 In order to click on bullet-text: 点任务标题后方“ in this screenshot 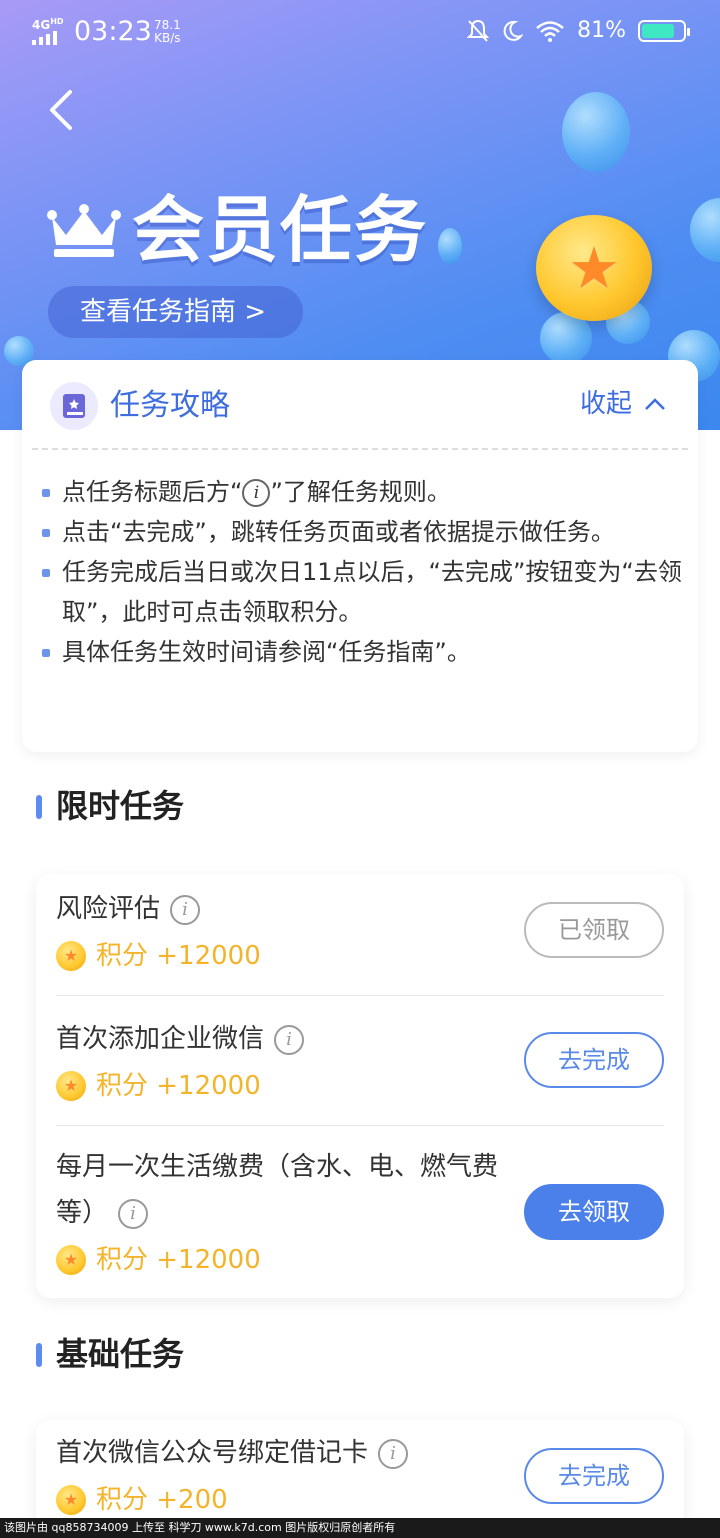, I will do `click(152, 492)`.